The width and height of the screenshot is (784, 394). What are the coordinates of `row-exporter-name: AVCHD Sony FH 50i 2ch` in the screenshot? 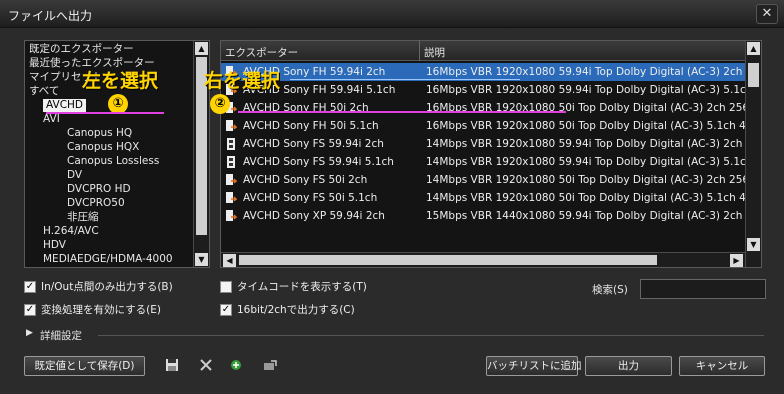 It's located at (306, 108).